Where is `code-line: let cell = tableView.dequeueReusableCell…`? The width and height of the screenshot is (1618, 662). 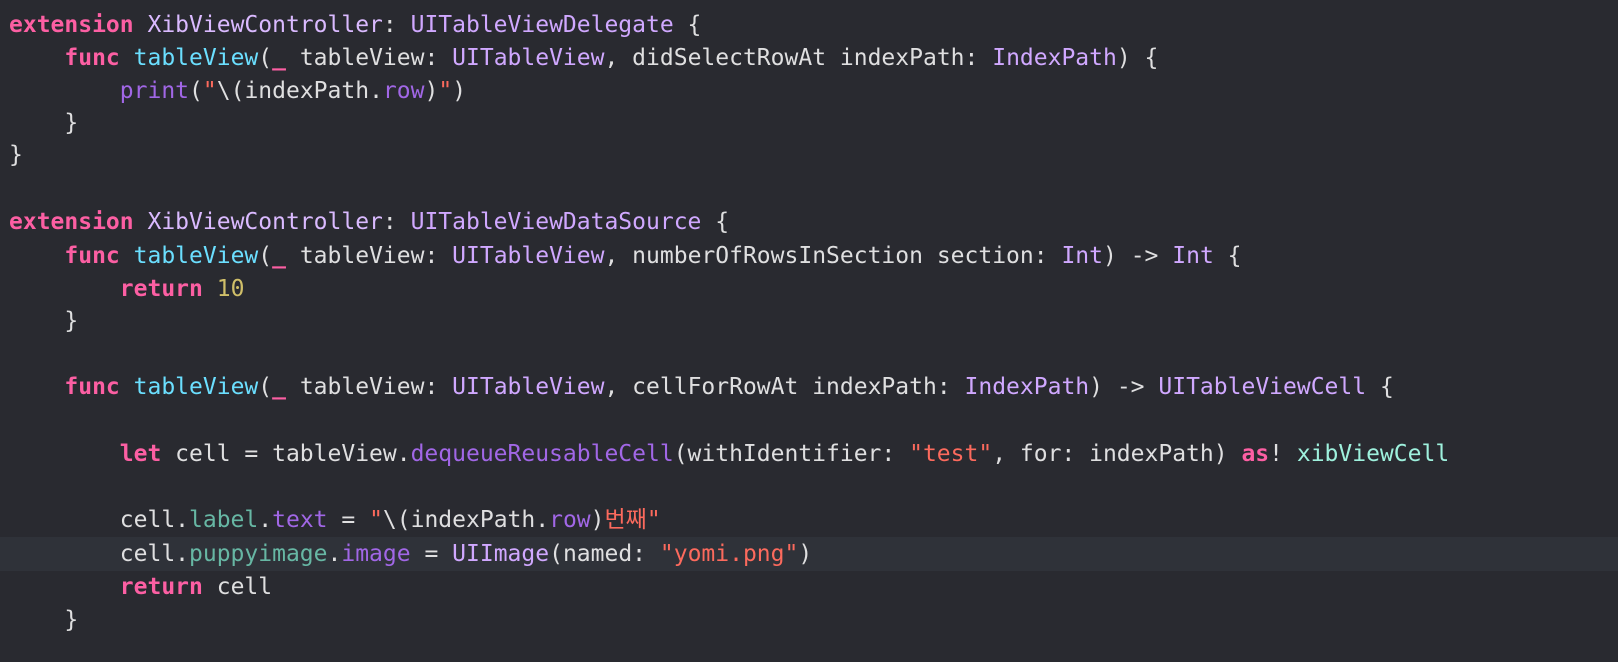
code-line: let cell = tableView.dequeueReusableCell… is located at coordinates (809, 454).